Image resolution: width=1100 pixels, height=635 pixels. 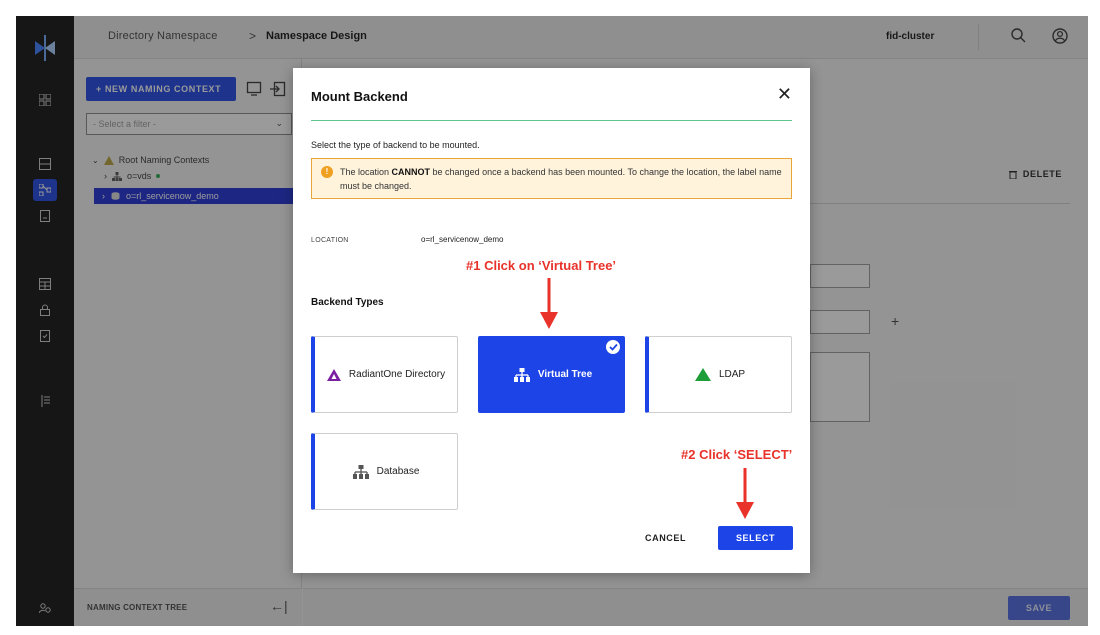 What do you see at coordinates (462, 239) in the screenshot?
I see `location-value: o=rl_servicenow_demo` at bounding box center [462, 239].